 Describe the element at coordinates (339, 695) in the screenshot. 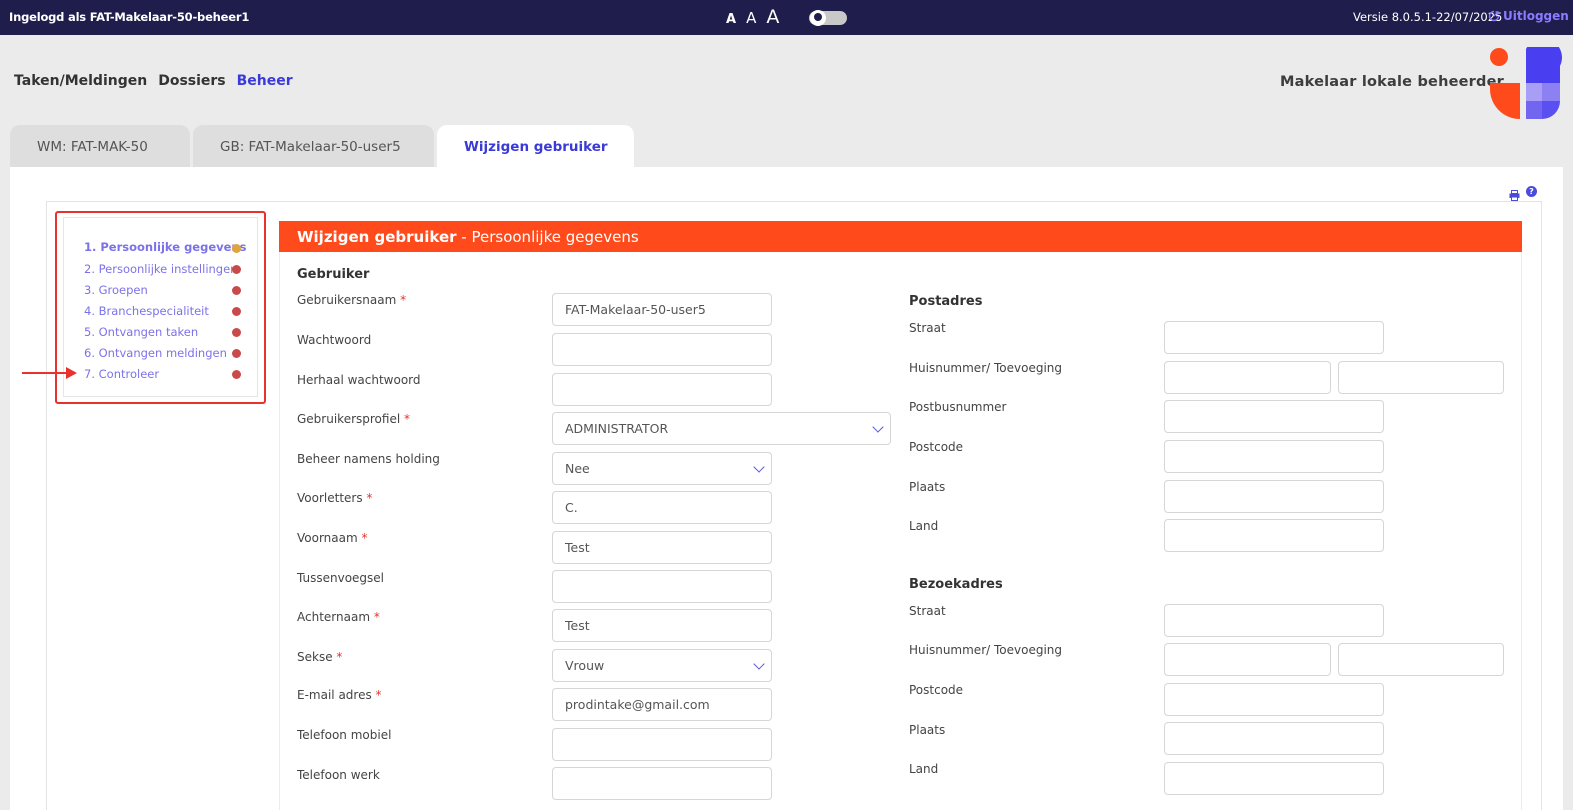

I see `label-email: E-mail adres *` at that location.